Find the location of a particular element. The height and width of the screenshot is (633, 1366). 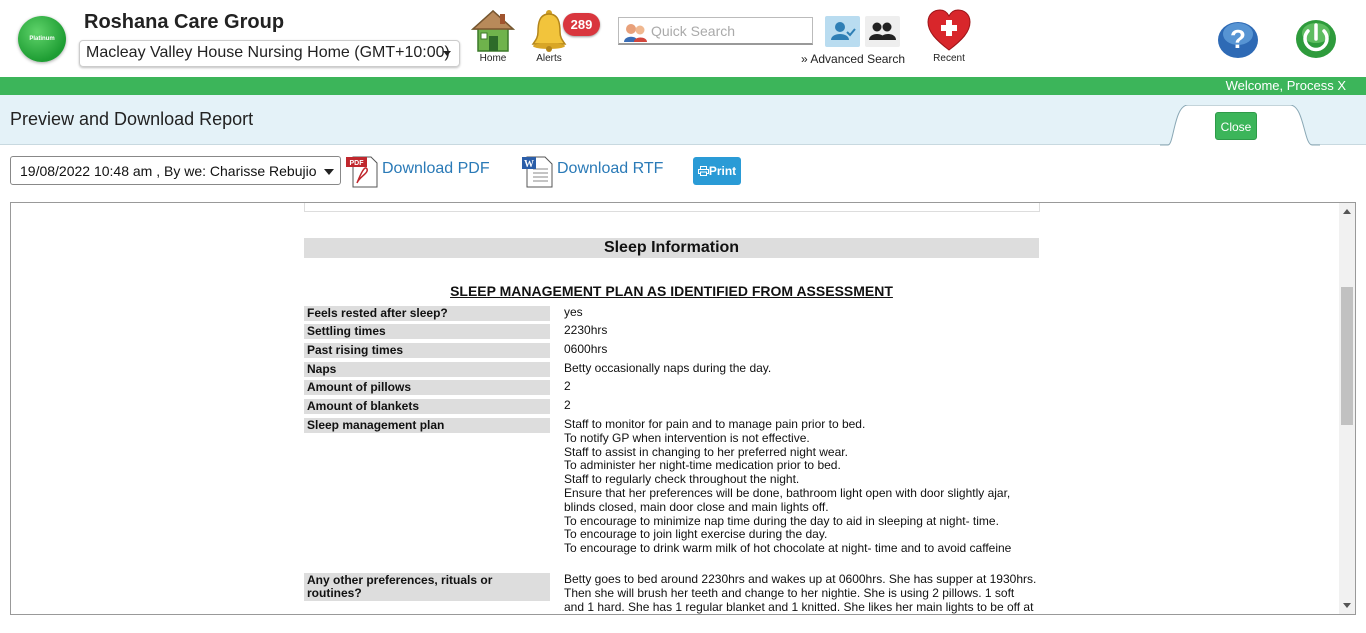

word-file-icon: W is located at coordinates (537, 172).